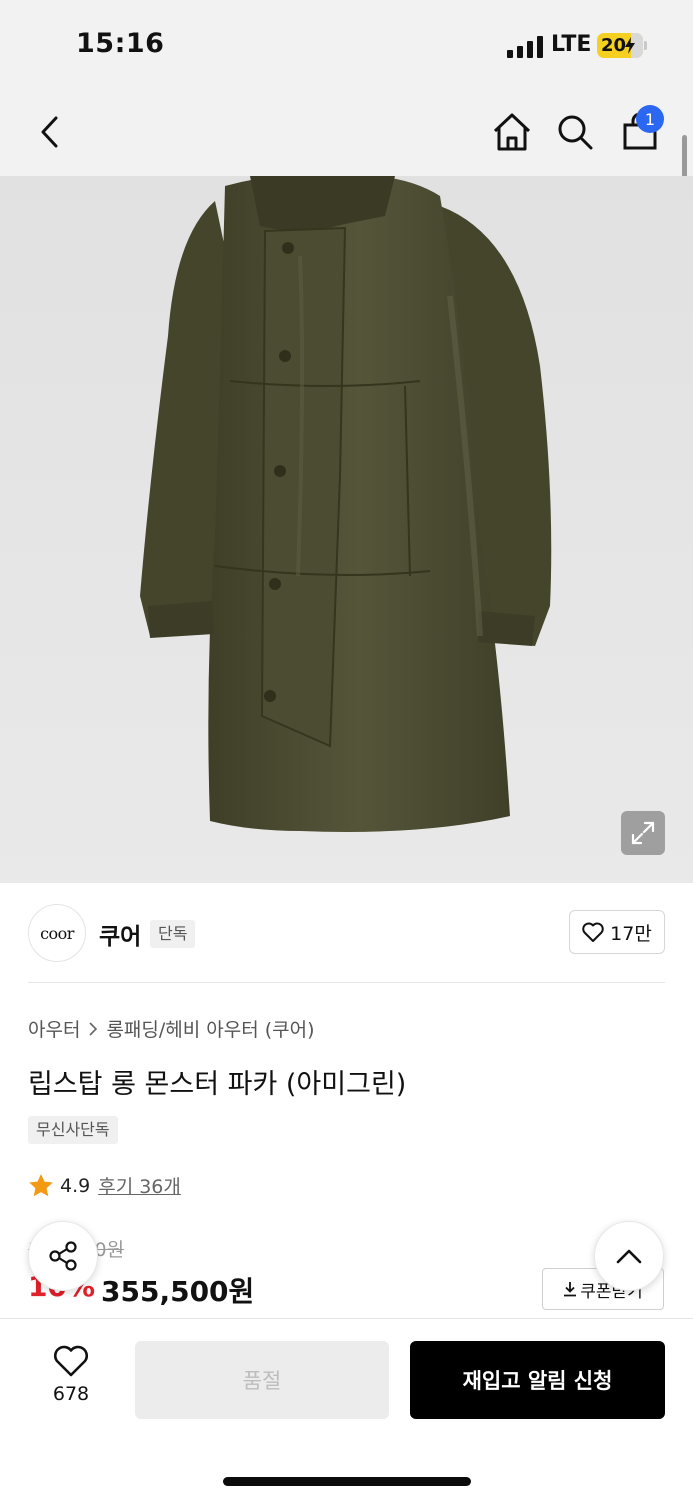 The width and height of the screenshot is (693, 1500). I want to click on back-icon, so click(49, 132).